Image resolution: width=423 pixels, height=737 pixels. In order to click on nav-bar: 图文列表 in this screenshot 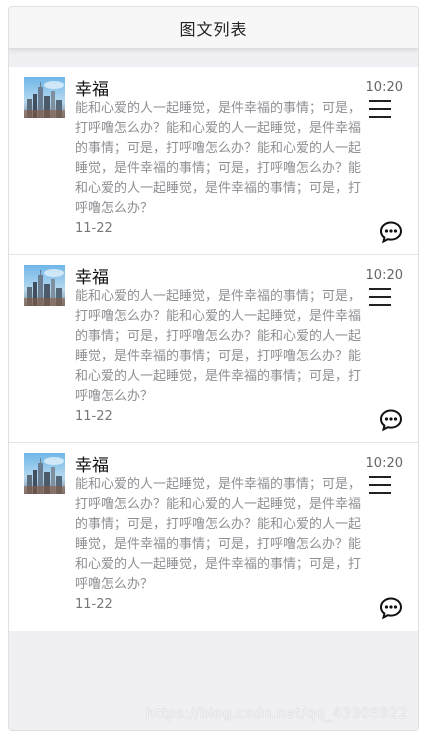, I will do `click(213, 28)`.